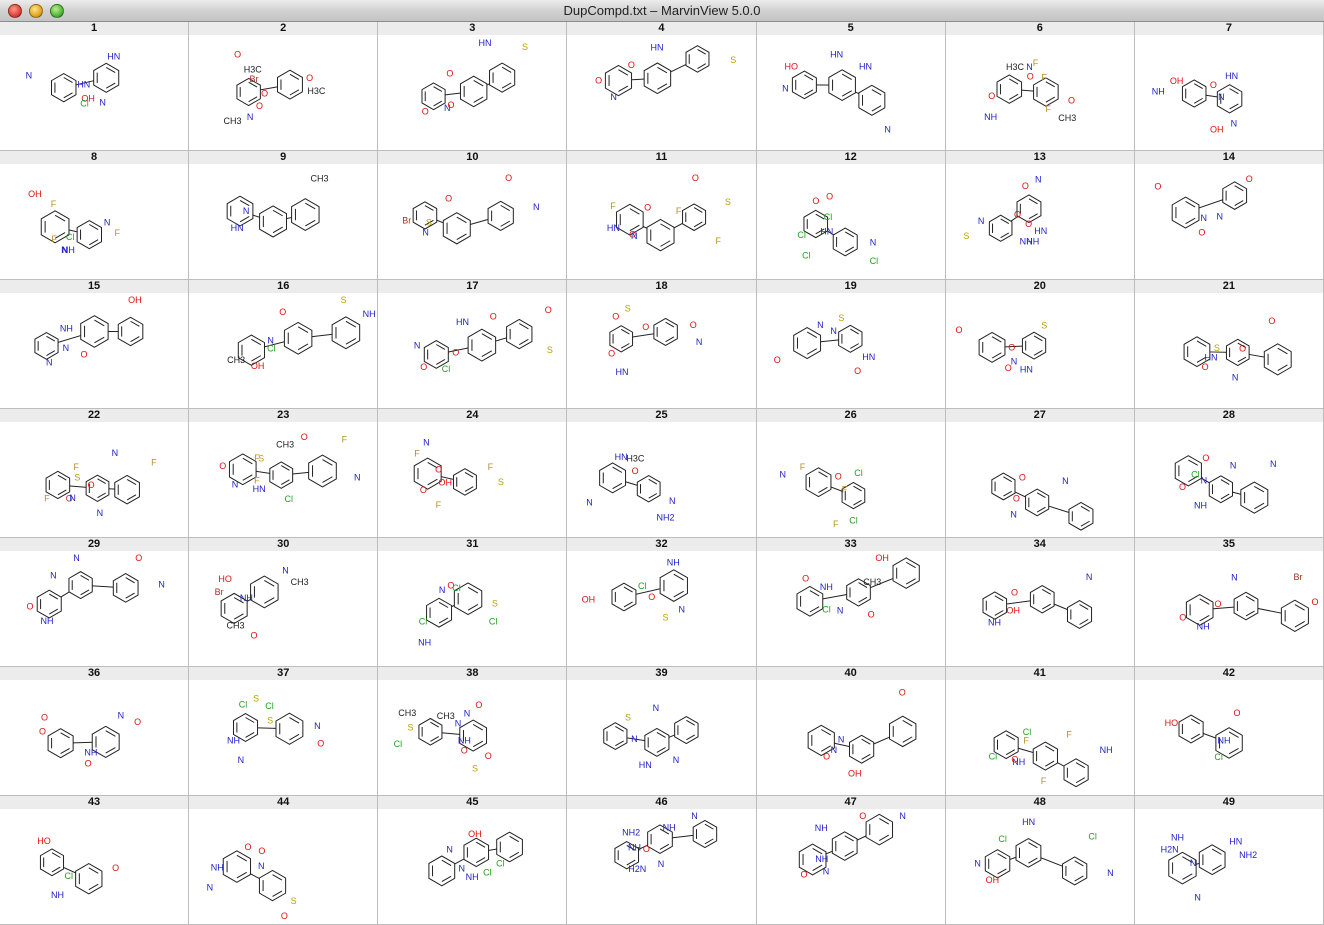  Describe the element at coordinates (822, 495) in the screenshot. I see `molecule-drawing: O Cl N Cl F F F` at that location.